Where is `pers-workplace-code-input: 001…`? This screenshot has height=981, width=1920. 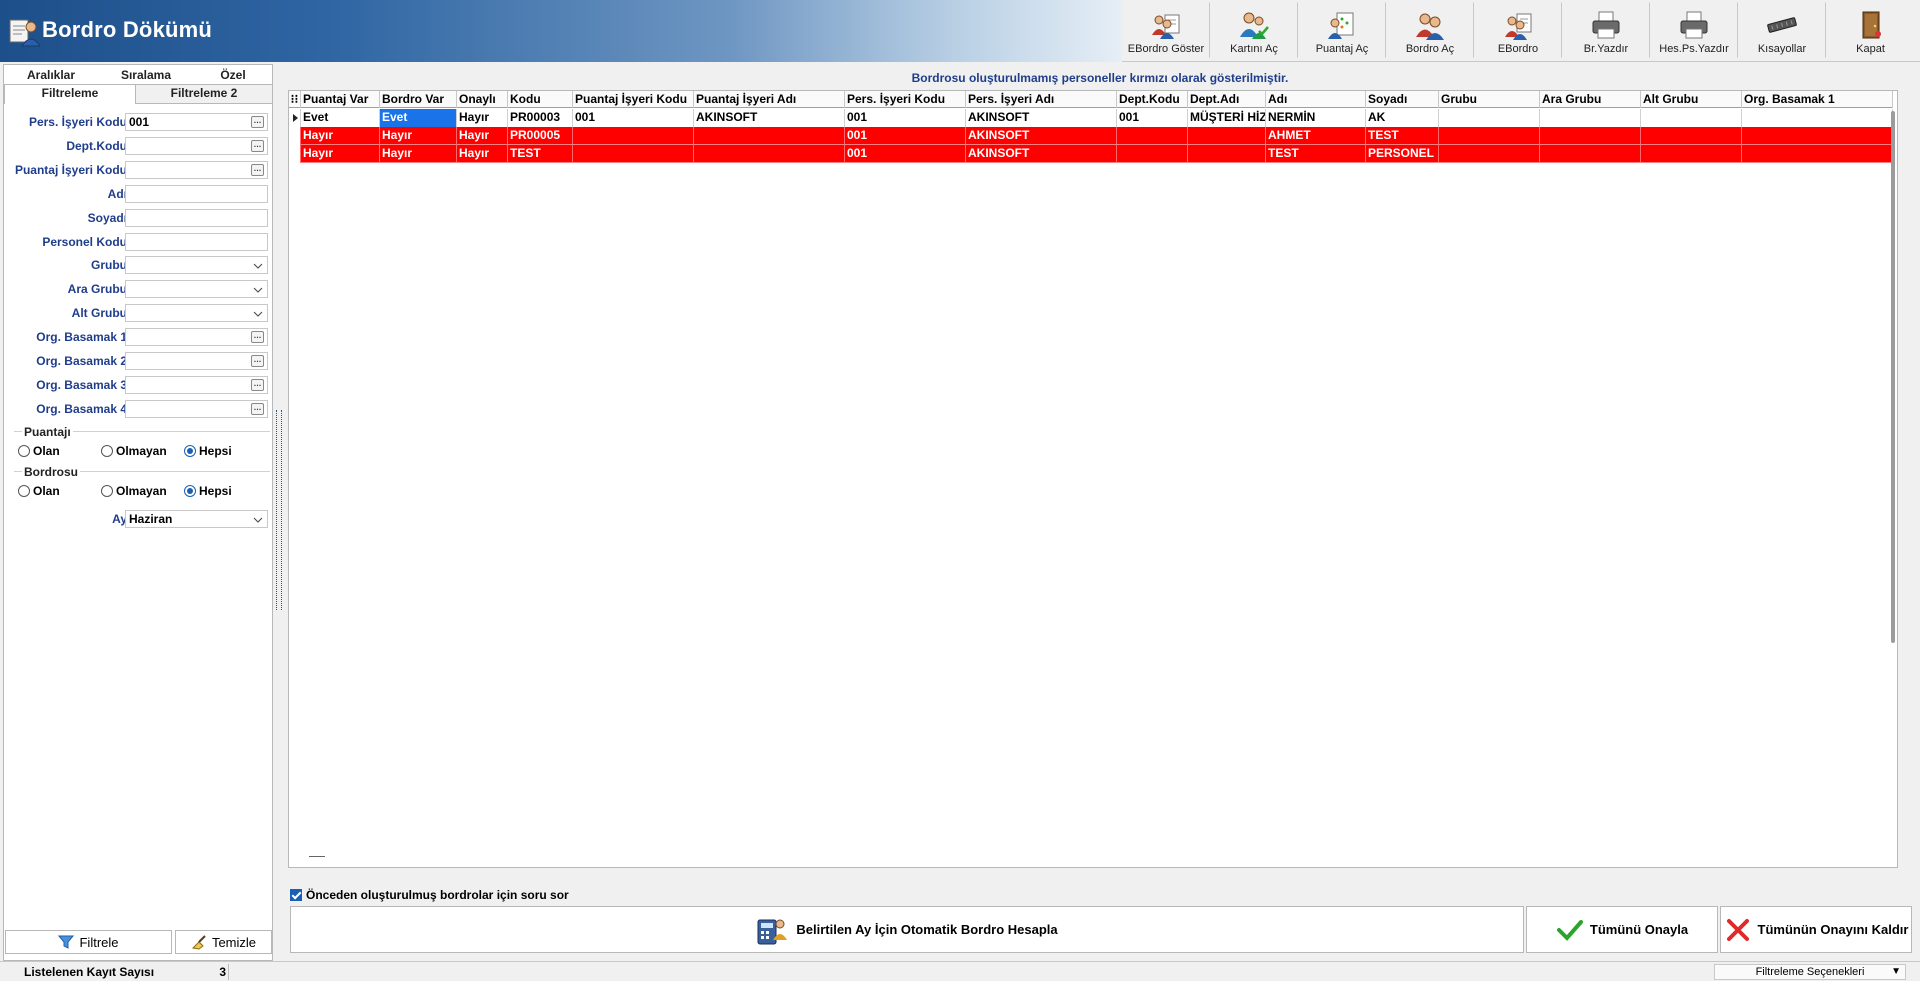 pers-workplace-code-input: 001… is located at coordinates (196, 122).